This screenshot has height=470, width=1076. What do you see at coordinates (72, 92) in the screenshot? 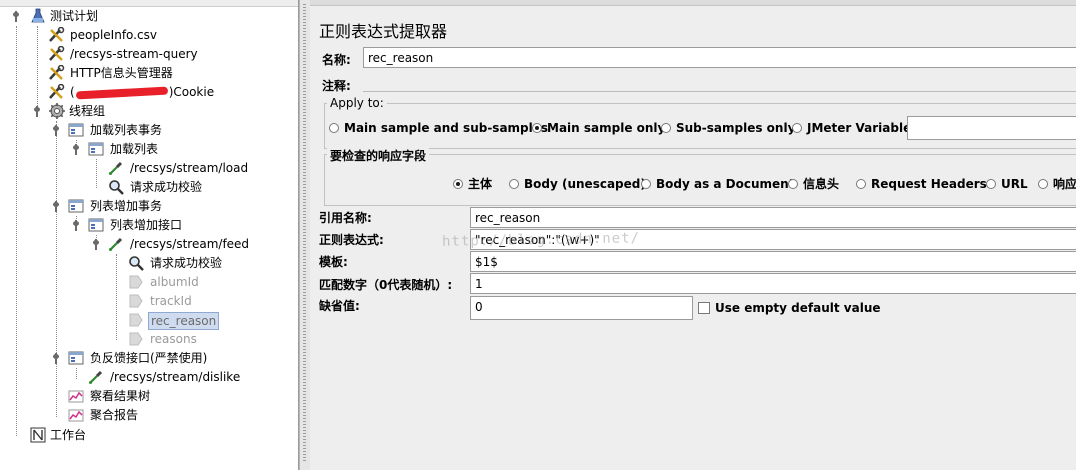
I see `tree-item-label-prefix: (` at bounding box center [72, 92].